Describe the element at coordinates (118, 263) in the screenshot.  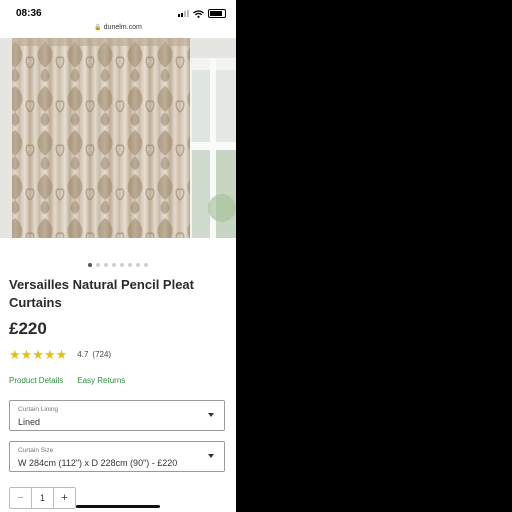
I see `carousel-dots` at that location.